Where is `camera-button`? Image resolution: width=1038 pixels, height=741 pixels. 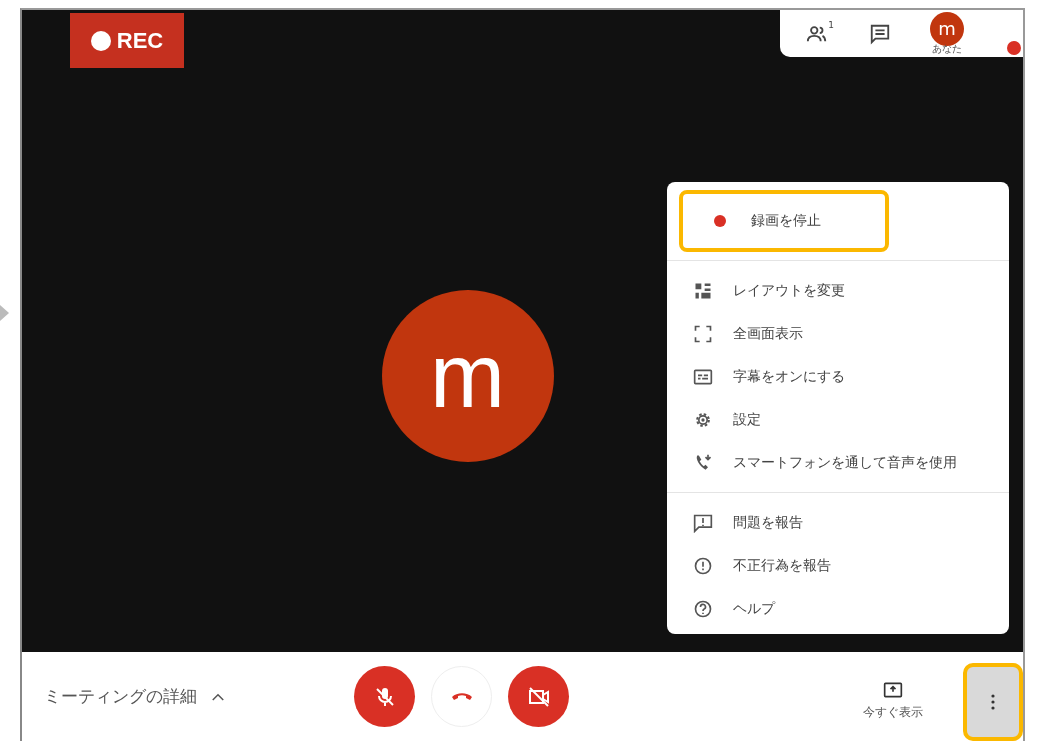
camera-button is located at coordinates (538, 696).